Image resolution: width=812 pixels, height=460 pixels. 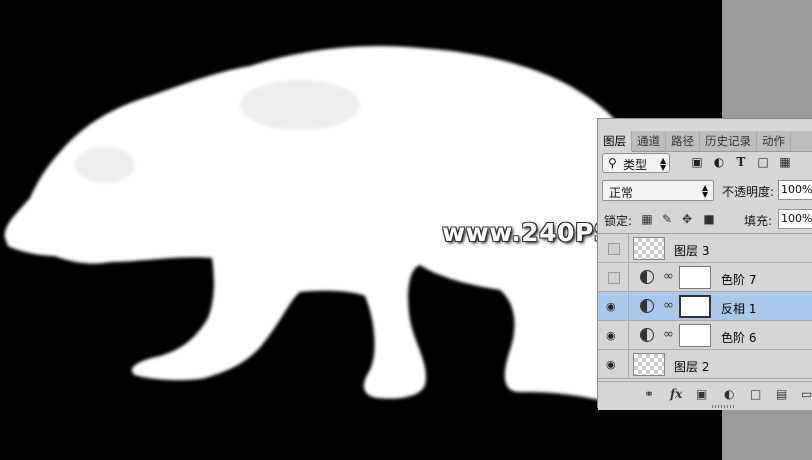 I want to click on fill-field: 100%, so click(x=795, y=219).